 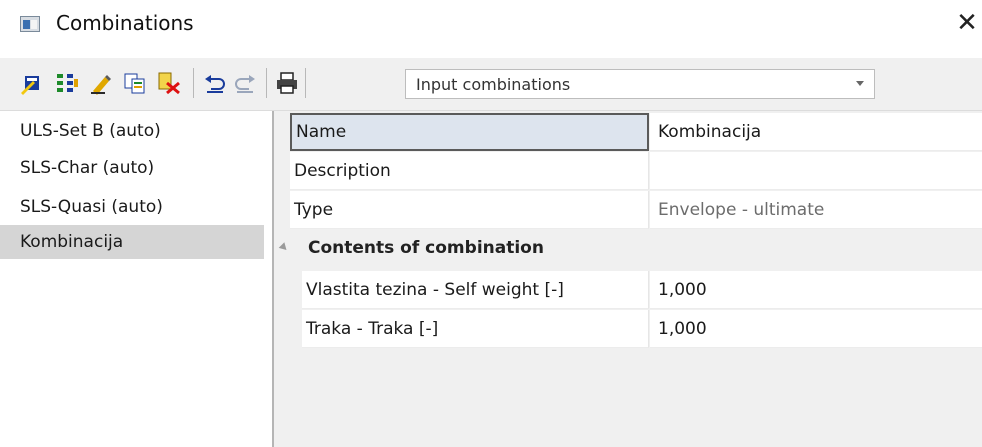 What do you see at coordinates (816, 210) in the screenshot?
I see `property-value-cell: Envelope - ultimate` at bounding box center [816, 210].